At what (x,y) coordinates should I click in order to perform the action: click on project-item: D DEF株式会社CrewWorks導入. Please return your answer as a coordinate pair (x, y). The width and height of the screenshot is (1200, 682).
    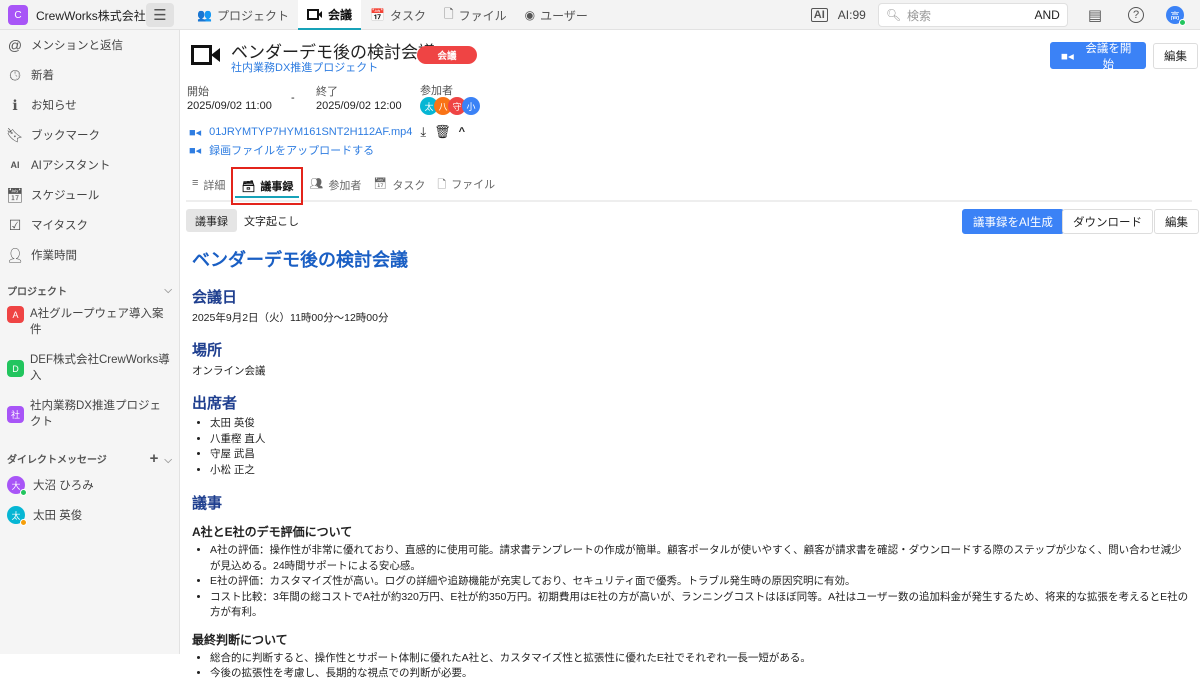
    Looking at the image, I should click on (89, 368).